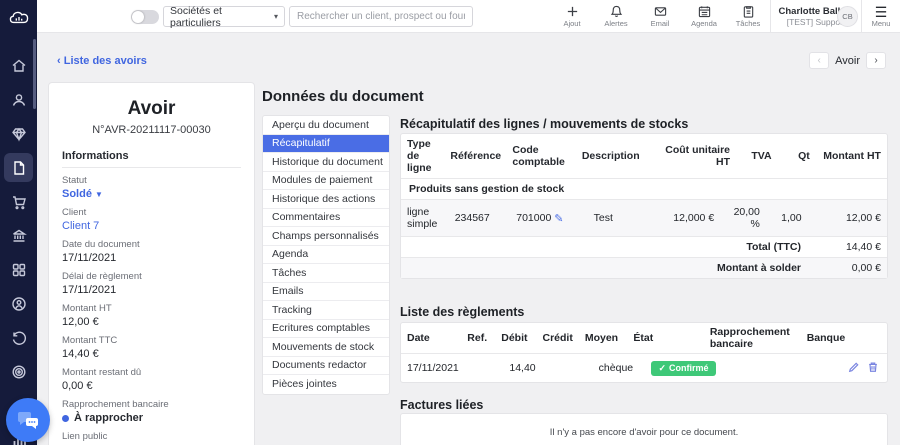 Image resolution: width=900 pixels, height=445 pixels. I want to click on add-button: Ajout, so click(572, 16).